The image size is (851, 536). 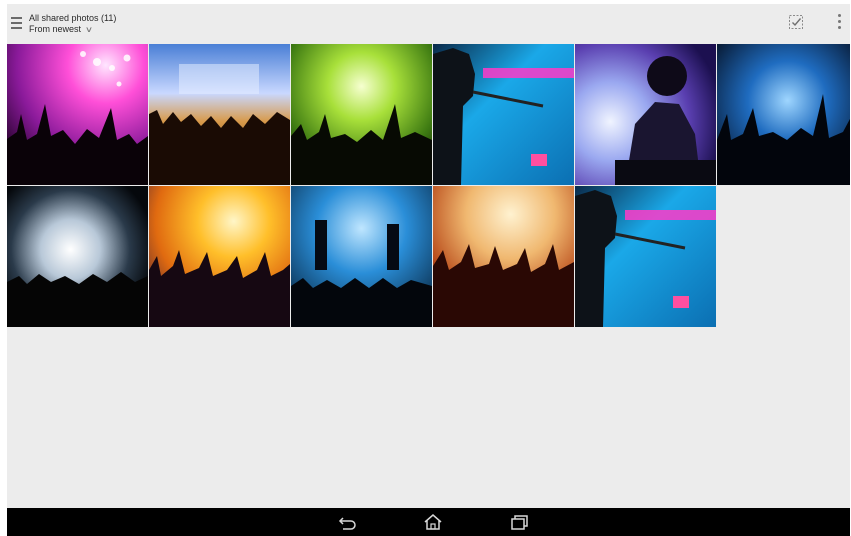 I want to click on back-icon, so click(x=347, y=523).